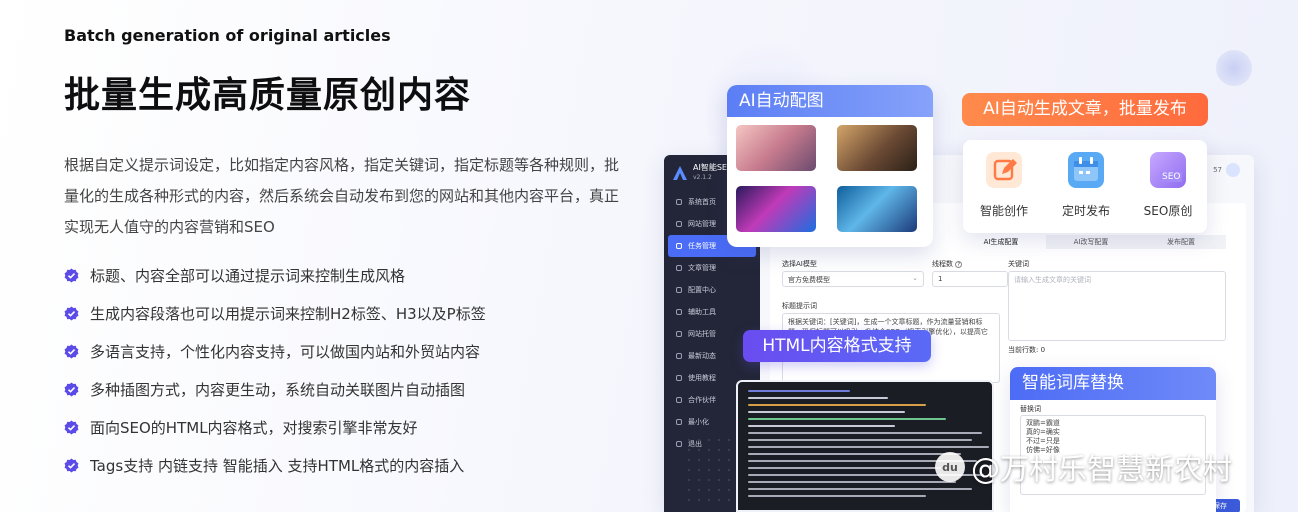 This screenshot has height=512, width=1298. Describe the element at coordinates (915, 278) in the screenshot. I see `chevron-down-icon: ⌄` at that location.